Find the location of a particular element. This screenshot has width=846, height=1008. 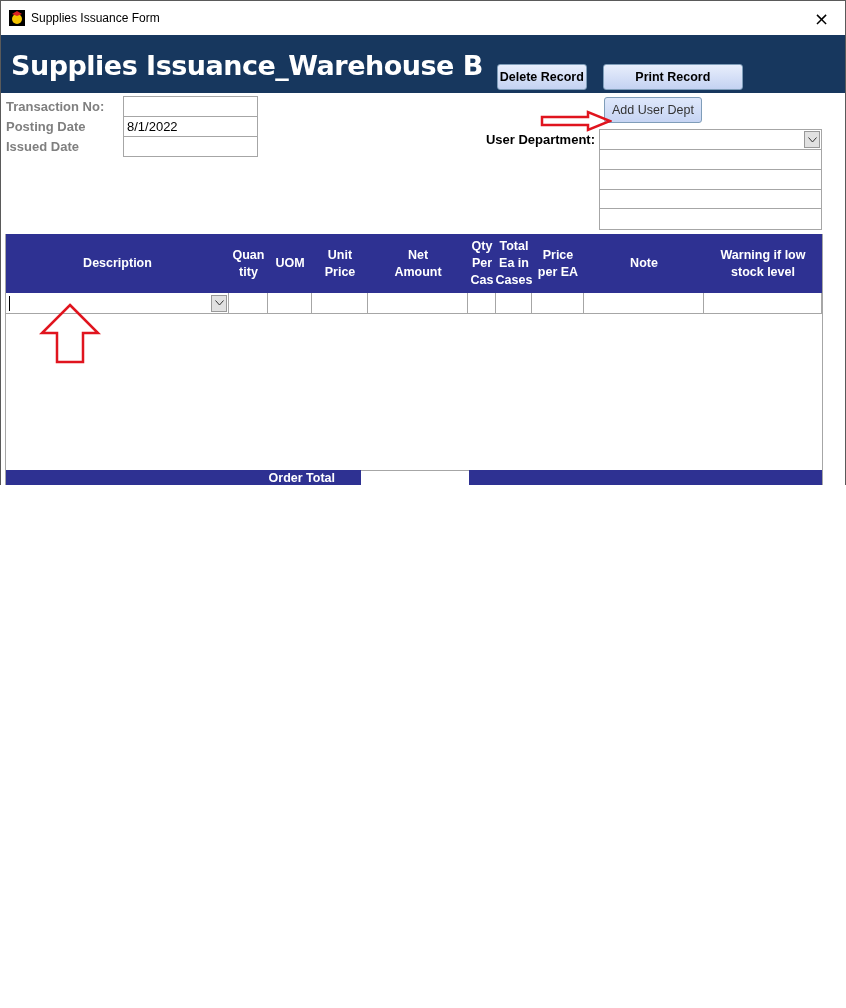

column-header: Warning if low stock level is located at coordinates (763, 263).